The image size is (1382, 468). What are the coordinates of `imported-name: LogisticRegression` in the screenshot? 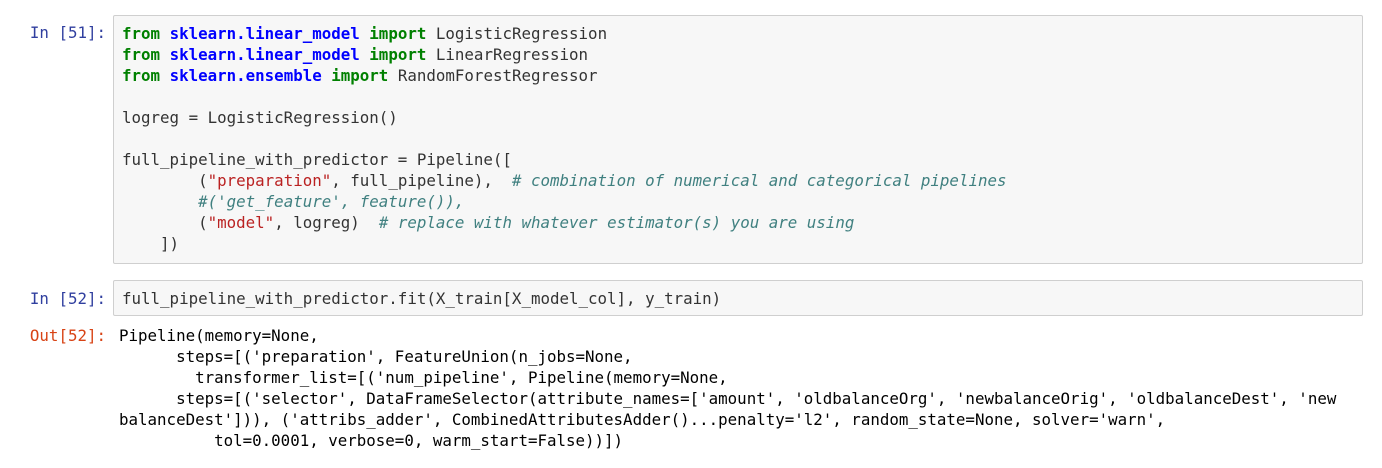 It's located at (521, 33).